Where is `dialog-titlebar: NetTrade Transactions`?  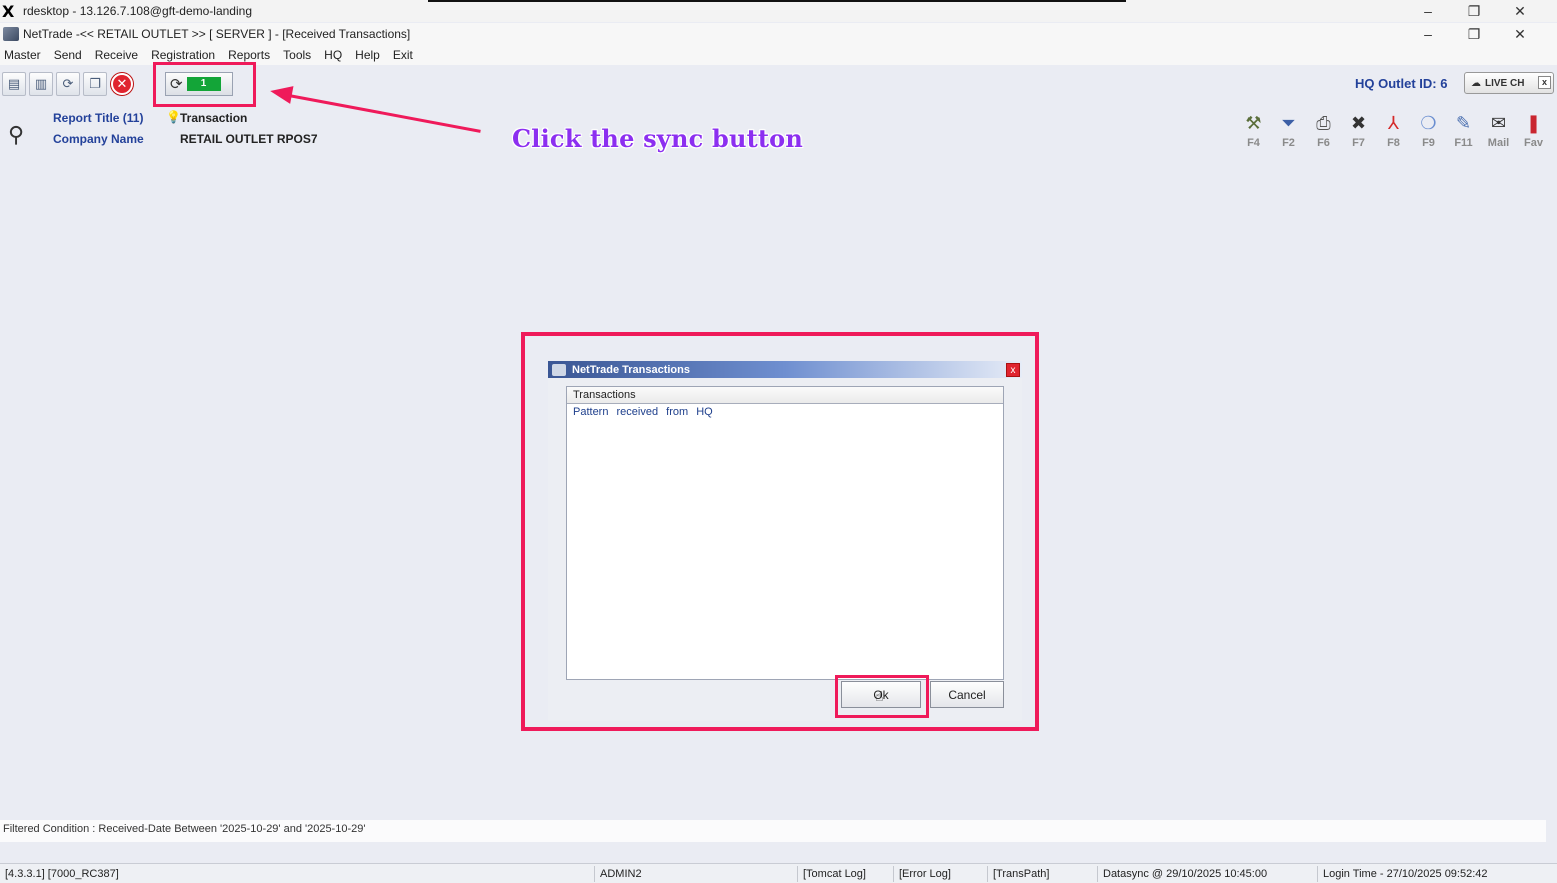
dialog-titlebar: NetTrade Transactions is located at coordinates (785, 369).